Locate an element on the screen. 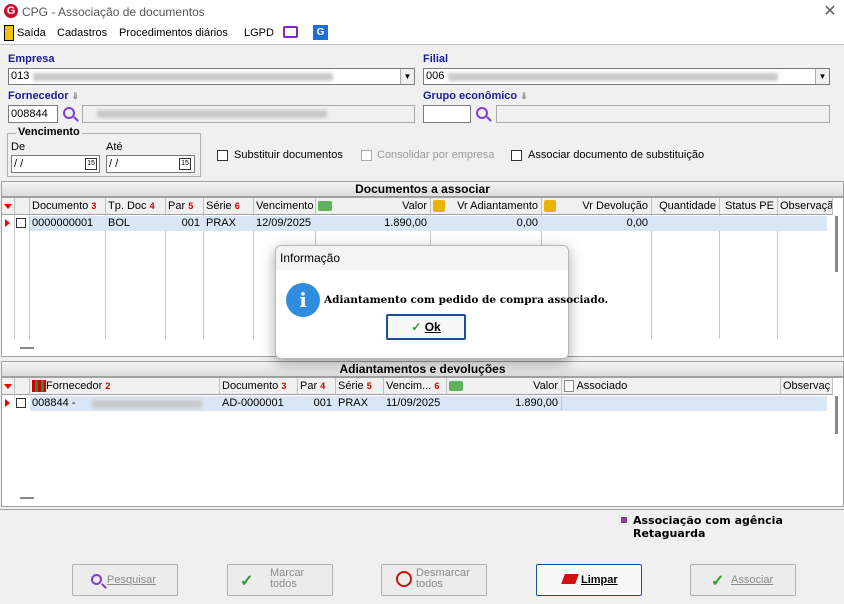 This screenshot has width=844, height=604. menu-cadastros: Cadastros is located at coordinates (82, 33).